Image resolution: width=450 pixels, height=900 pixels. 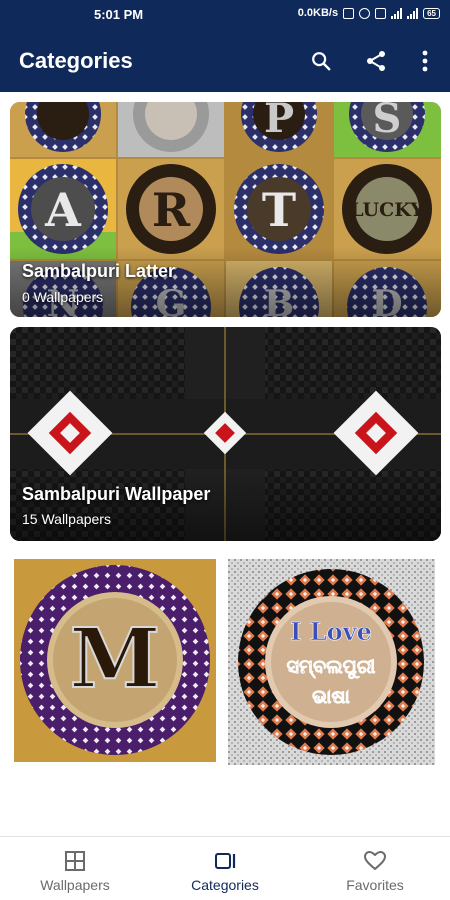 I want to click on nav-label: Categories, so click(x=225, y=885).